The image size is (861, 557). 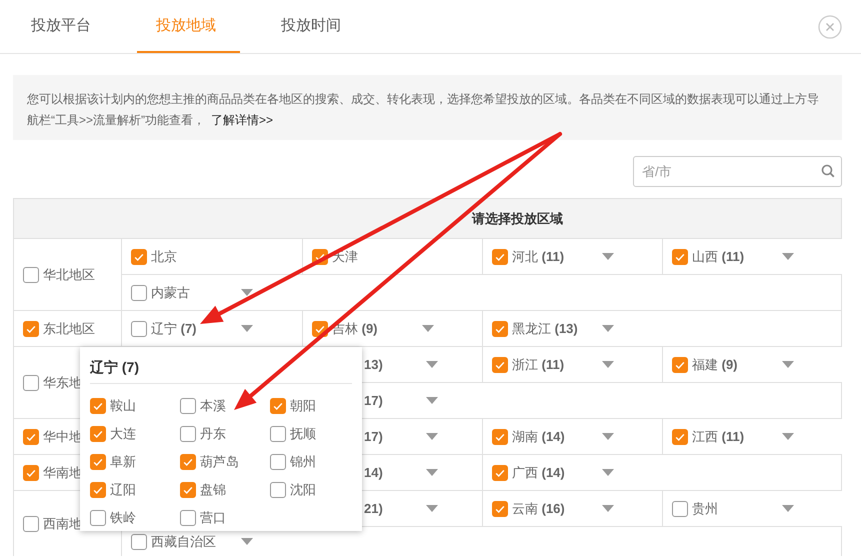 I want to click on learn-more-link: 了解详情>>, so click(x=242, y=120).